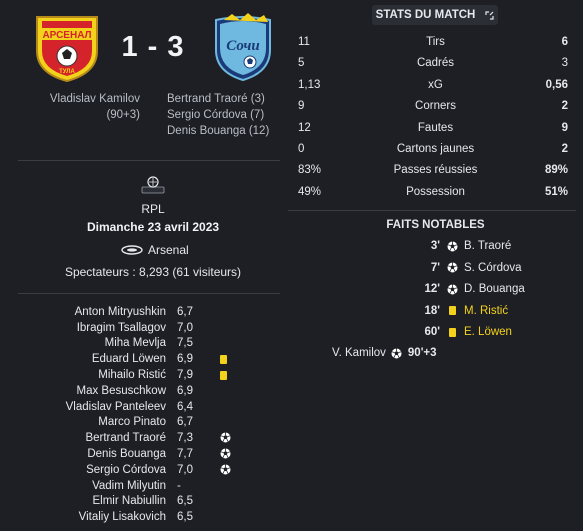  Describe the element at coordinates (155, 250) in the screenshot. I see `venue: Arsenal` at that location.